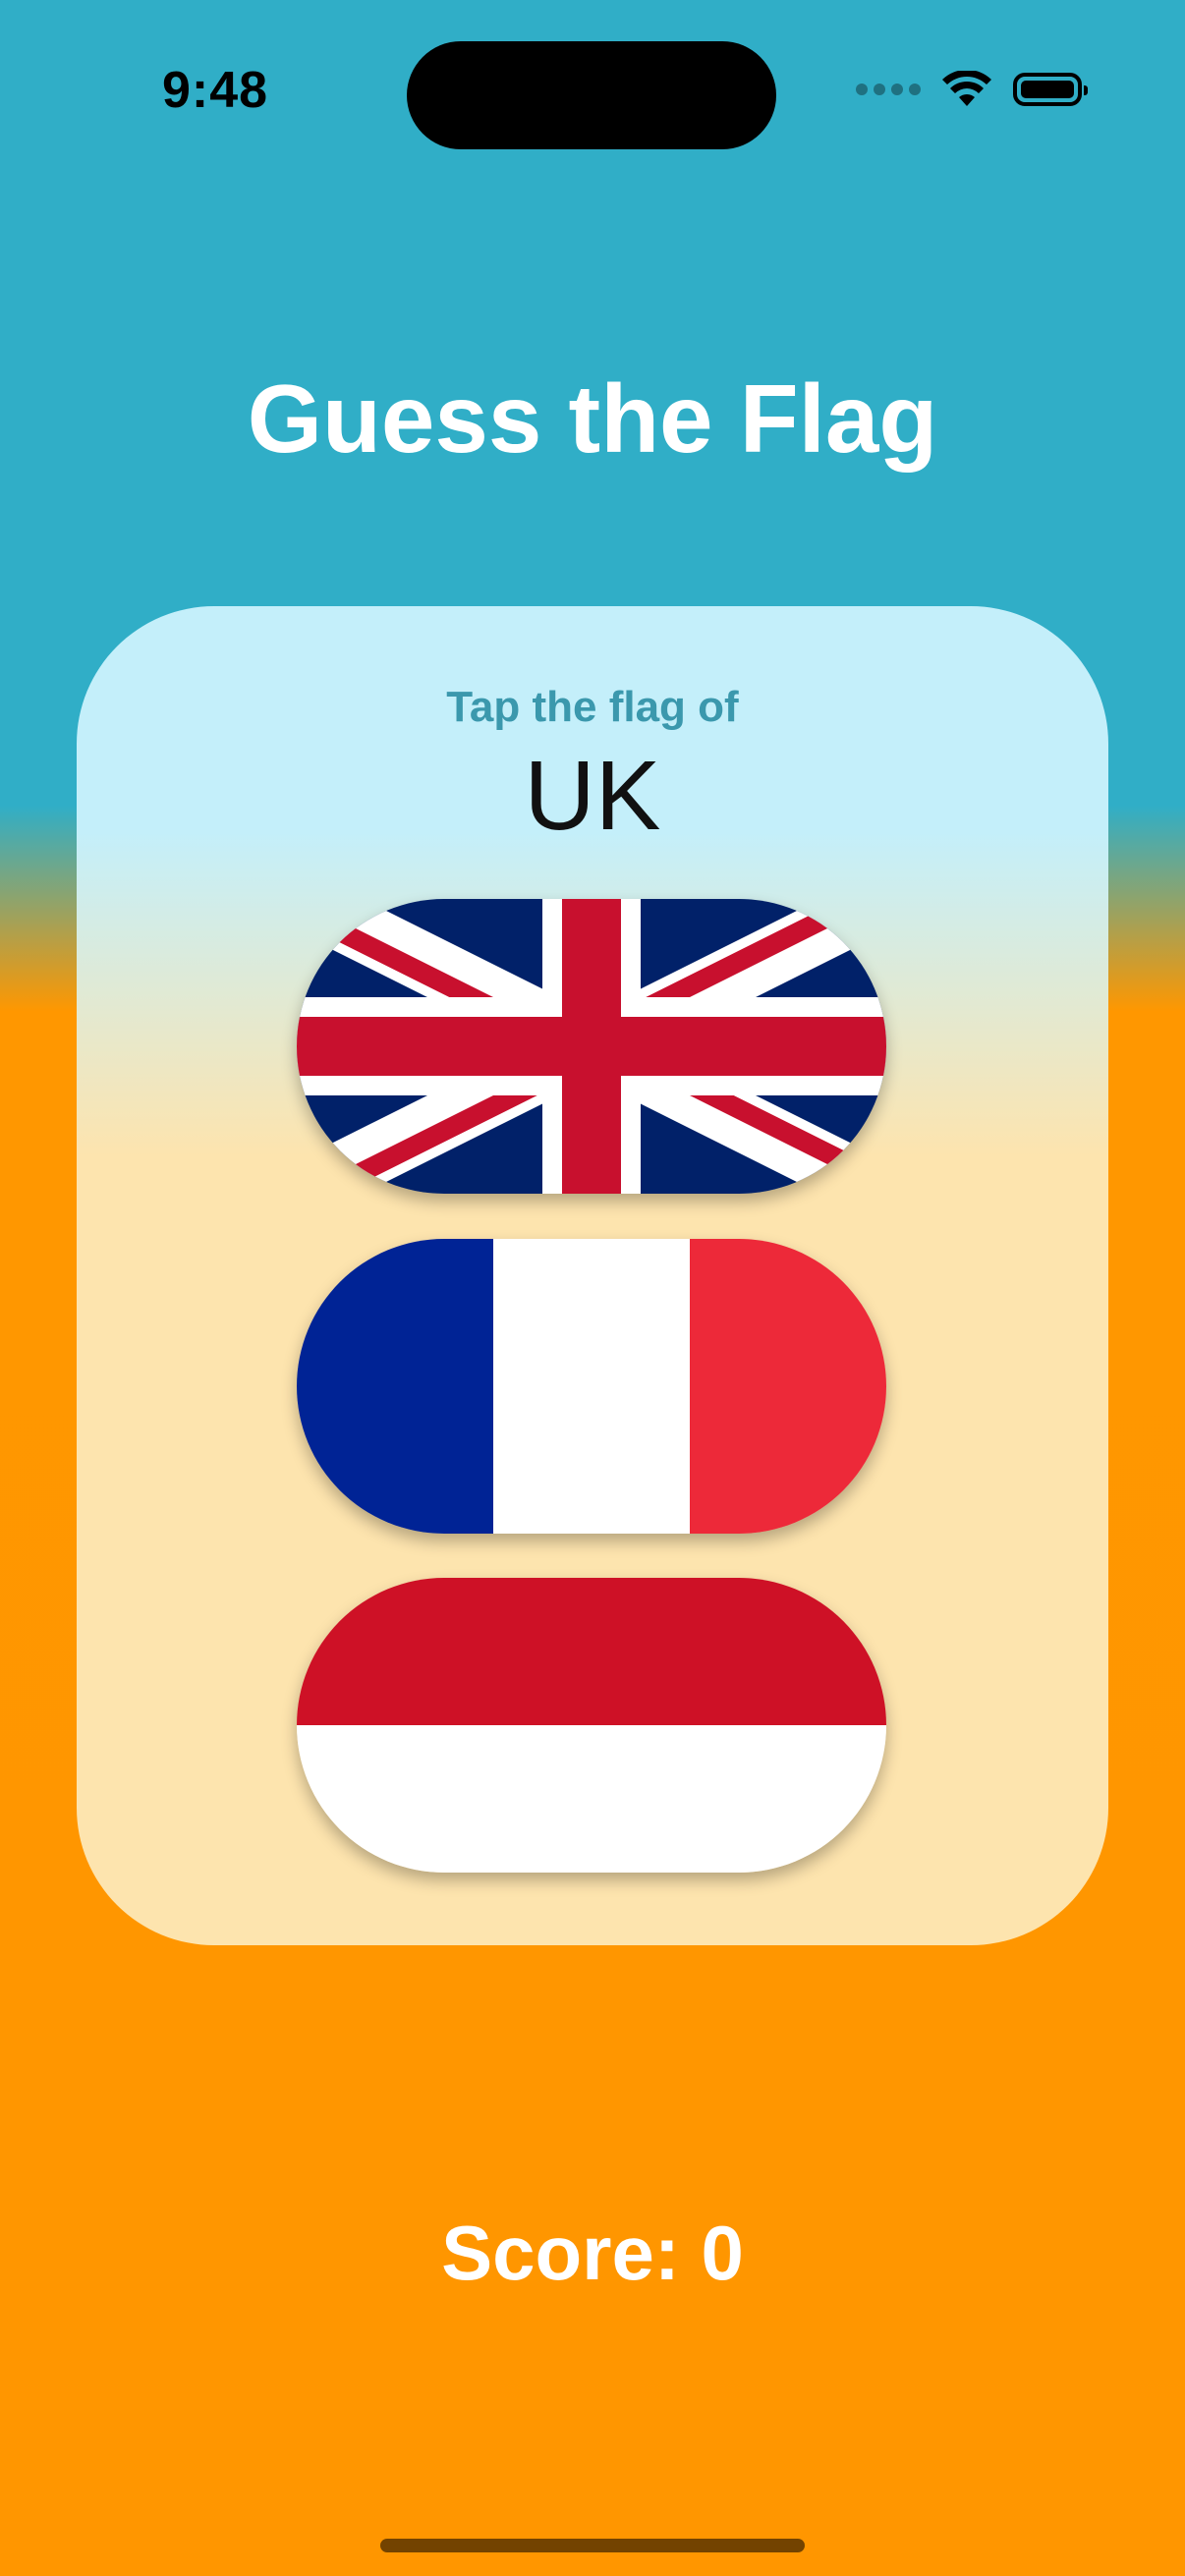 Image resolution: width=1185 pixels, height=2576 pixels. What do you see at coordinates (889, 89) in the screenshot?
I see `signal-dots-icon` at bounding box center [889, 89].